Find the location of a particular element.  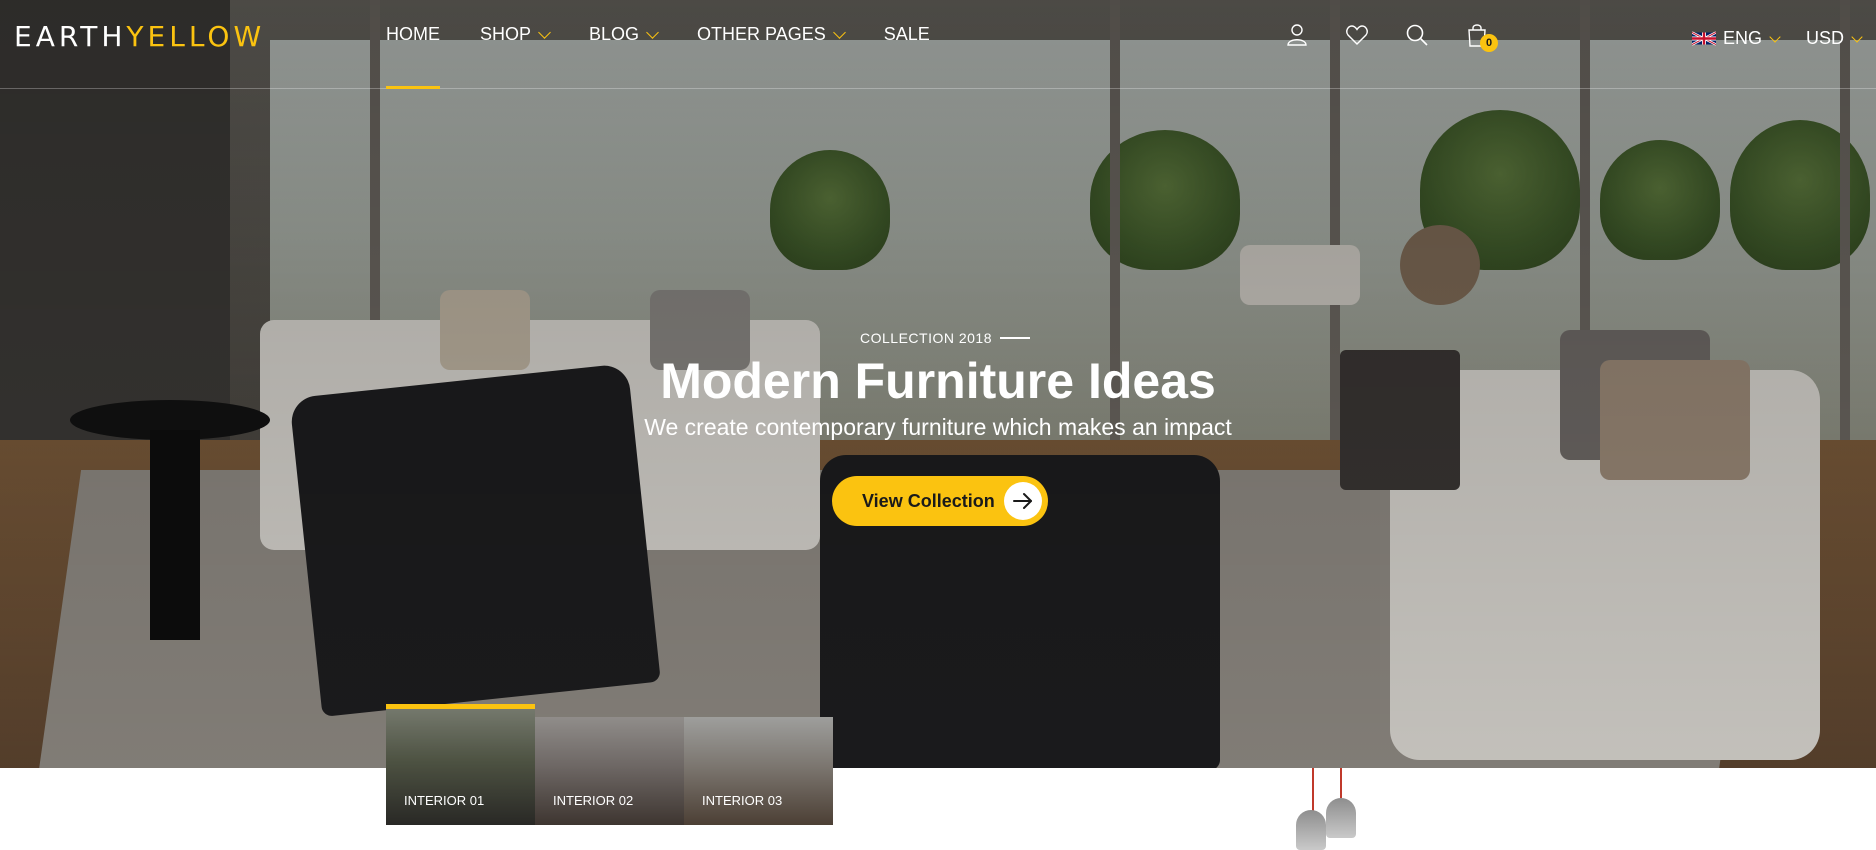

view-collection-label: View Collection is located at coordinates (928, 500).